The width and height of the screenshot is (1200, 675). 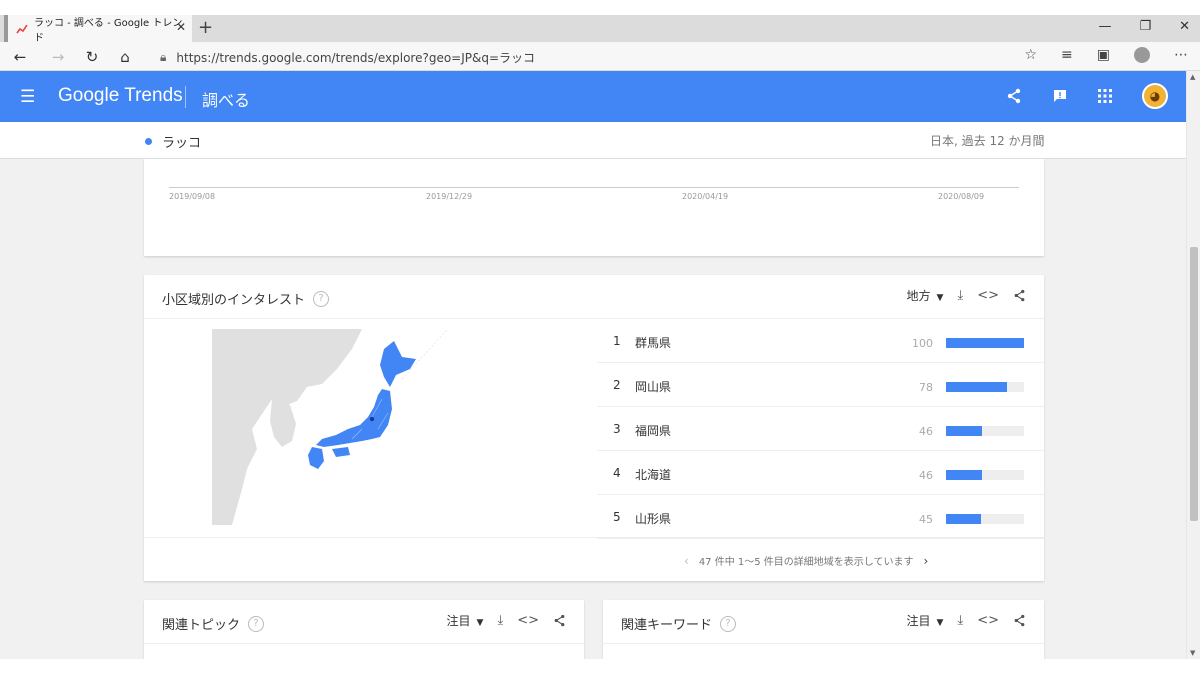 I want to click on related-topics-card: 関連トピック ? 注目 ▼ ⤓ <>, so click(x=364, y=629).